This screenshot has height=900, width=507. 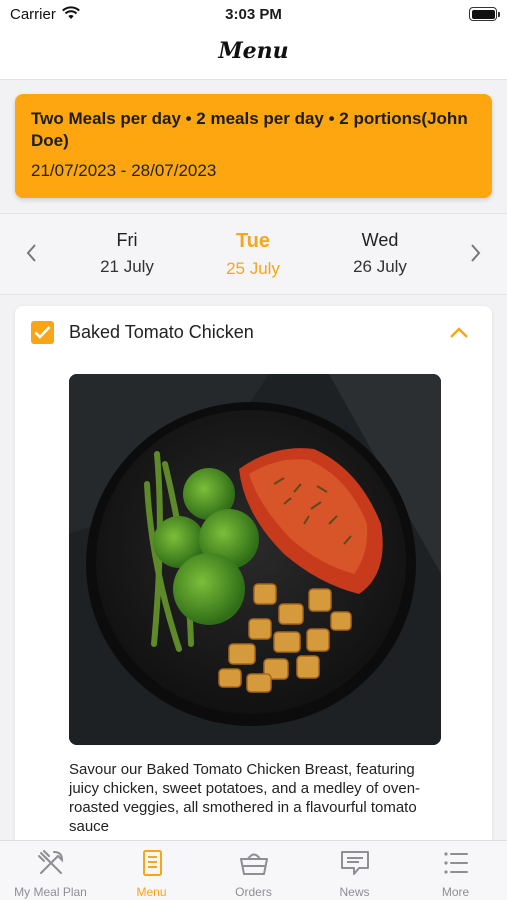 I want to click on menu-document-icon, so click(x=151, y=863).